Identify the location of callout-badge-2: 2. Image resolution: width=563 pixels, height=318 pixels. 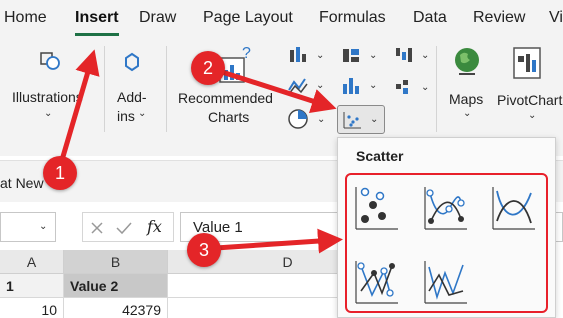
(208, 68).